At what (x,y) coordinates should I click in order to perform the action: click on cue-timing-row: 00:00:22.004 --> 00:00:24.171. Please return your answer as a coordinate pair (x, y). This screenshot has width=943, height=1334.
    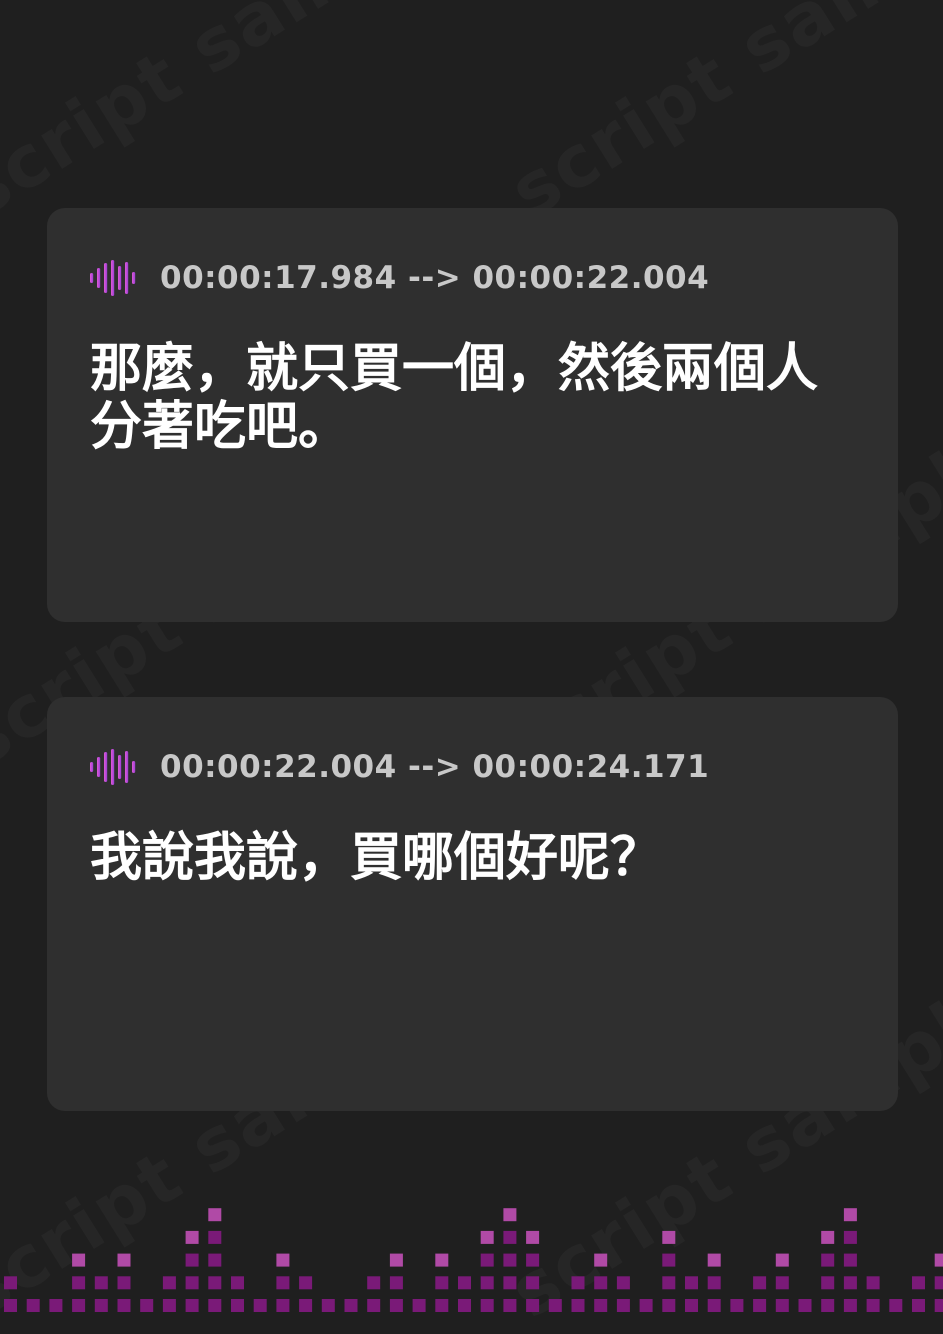
    Looking at the image, I should click on (399, 767).